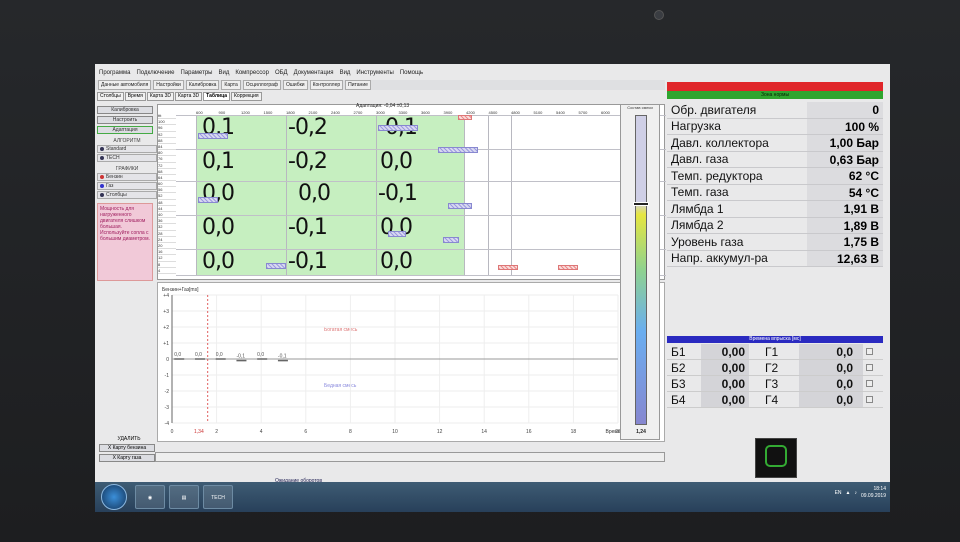 This screenshot has width=960, height=542. Describe the element at coordinates (127, 458) in the screenshot. I see `delete-gas-map-button: X Карту газа` at that location.